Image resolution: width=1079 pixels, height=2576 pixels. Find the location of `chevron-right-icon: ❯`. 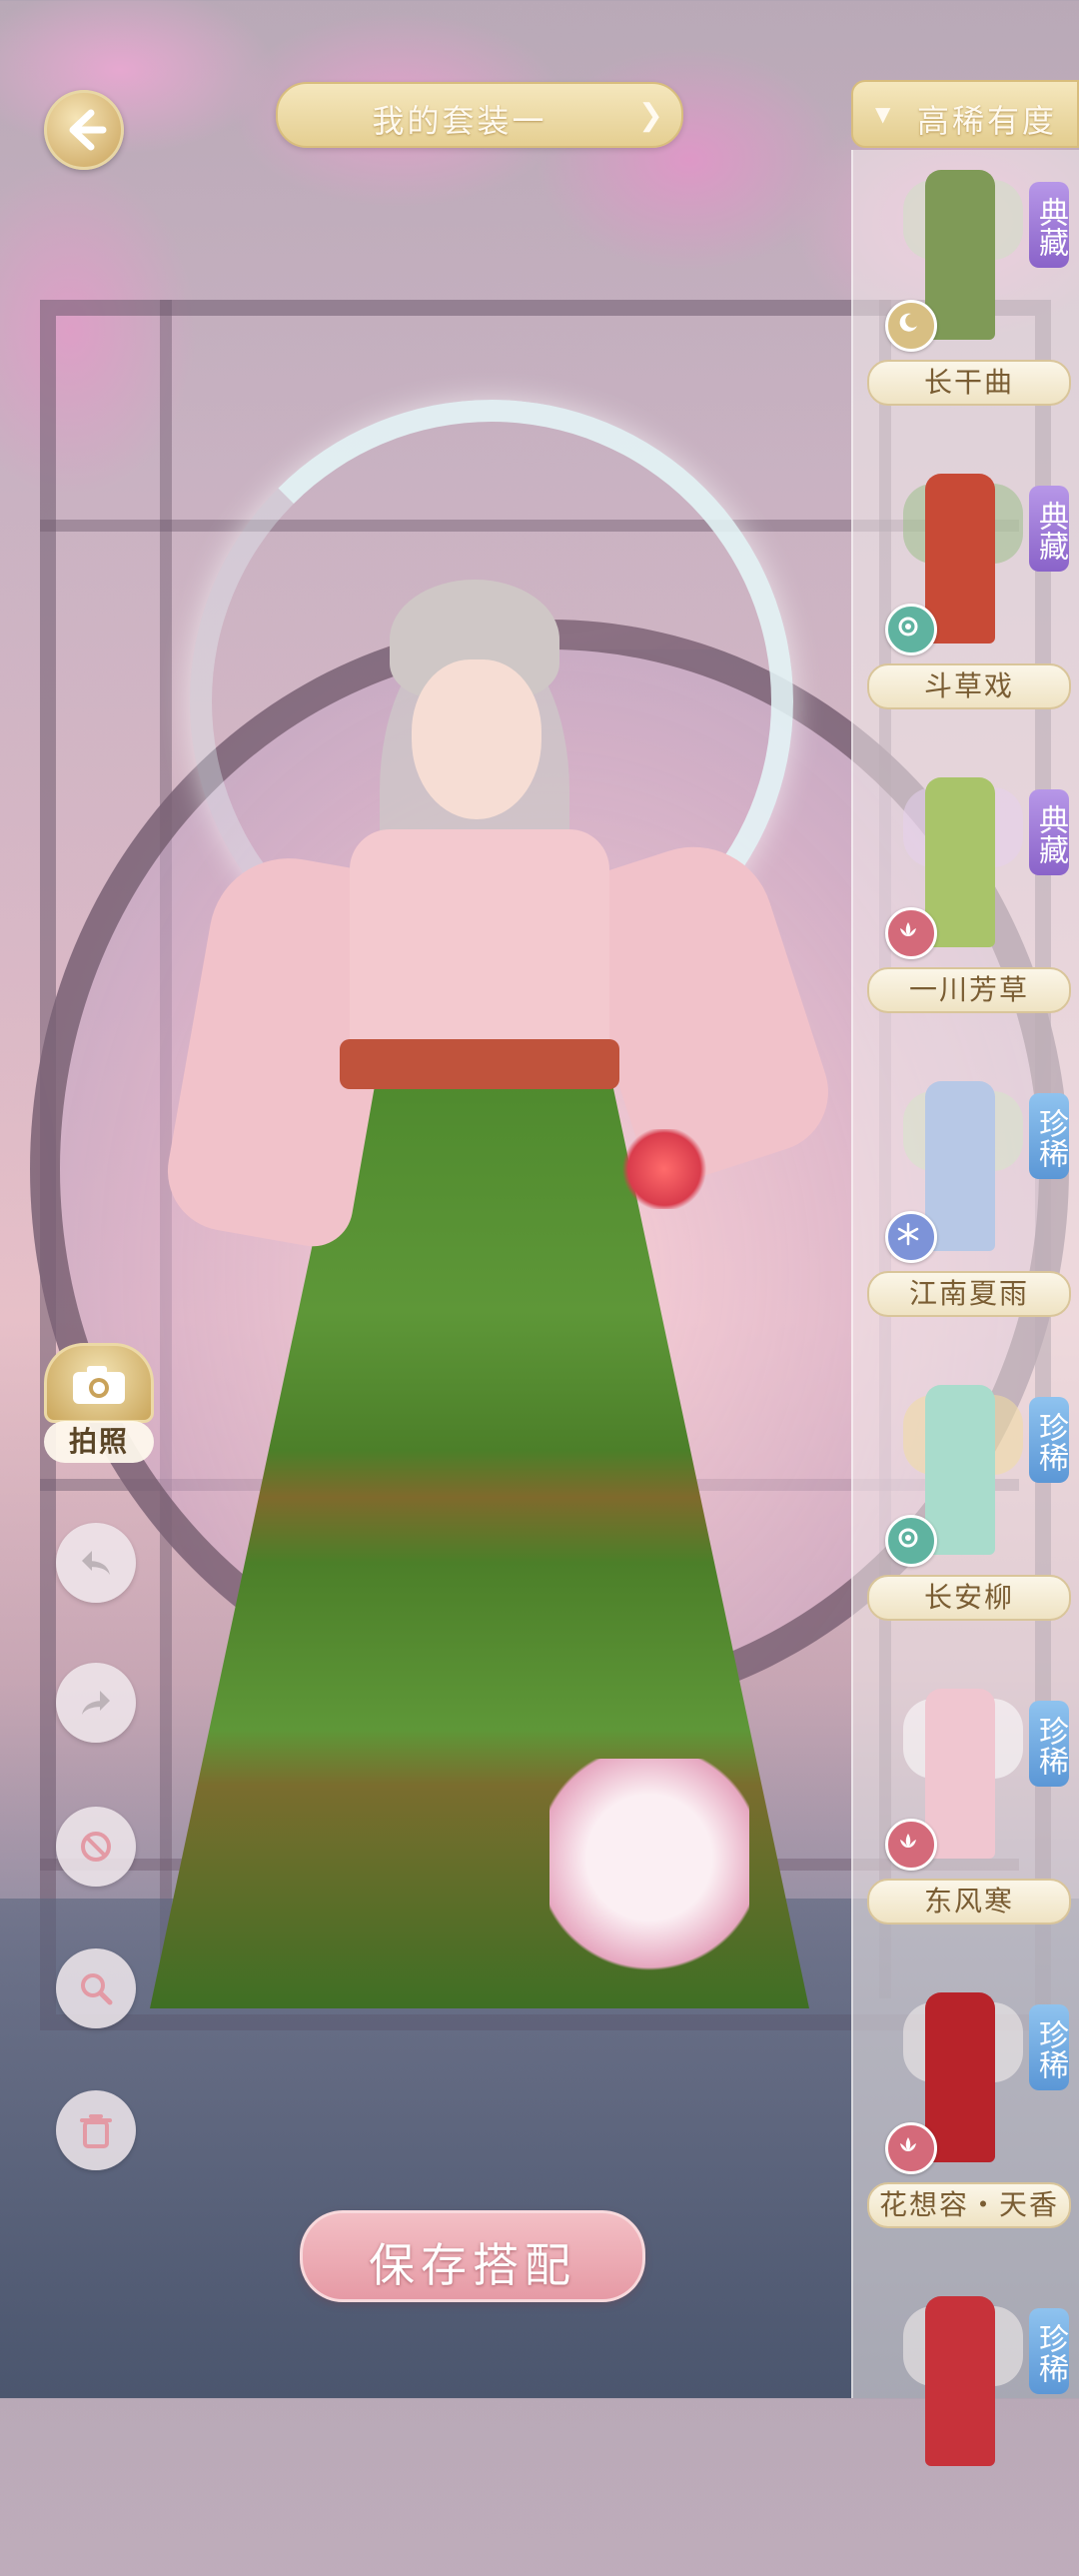

chevron-right-icon: ❯ is located at coordinates (650, 115).